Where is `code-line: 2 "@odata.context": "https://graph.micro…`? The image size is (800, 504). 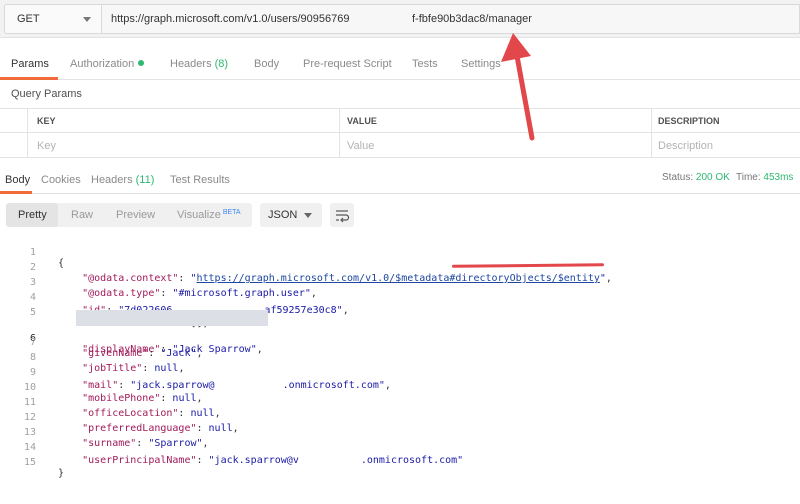 code-line: 2 "@odata.context": "https://graph.micro… is located at coordinates (400, 267).